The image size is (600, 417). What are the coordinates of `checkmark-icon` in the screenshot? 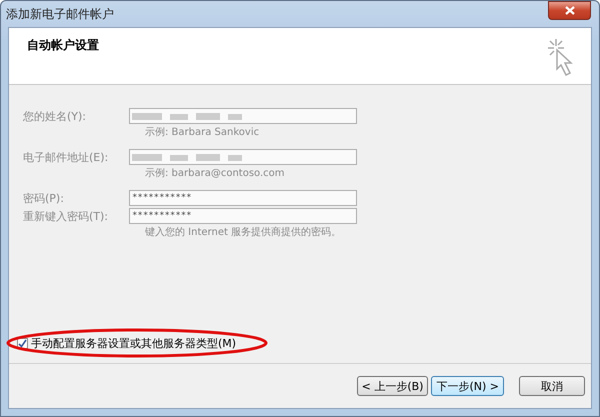 It's located at (22, 343).